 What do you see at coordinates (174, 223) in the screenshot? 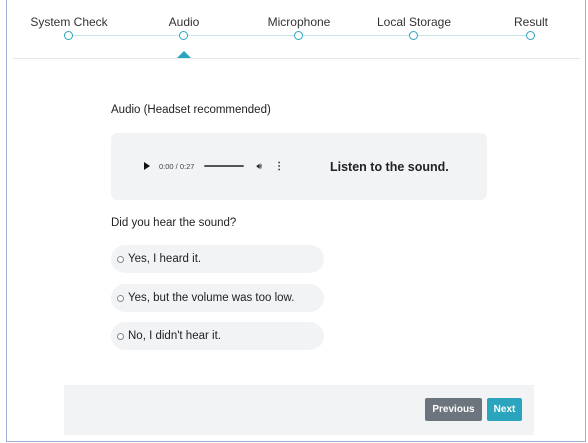
I see `question-text: Did you hear the sound?` at bounding box center [174, 223].